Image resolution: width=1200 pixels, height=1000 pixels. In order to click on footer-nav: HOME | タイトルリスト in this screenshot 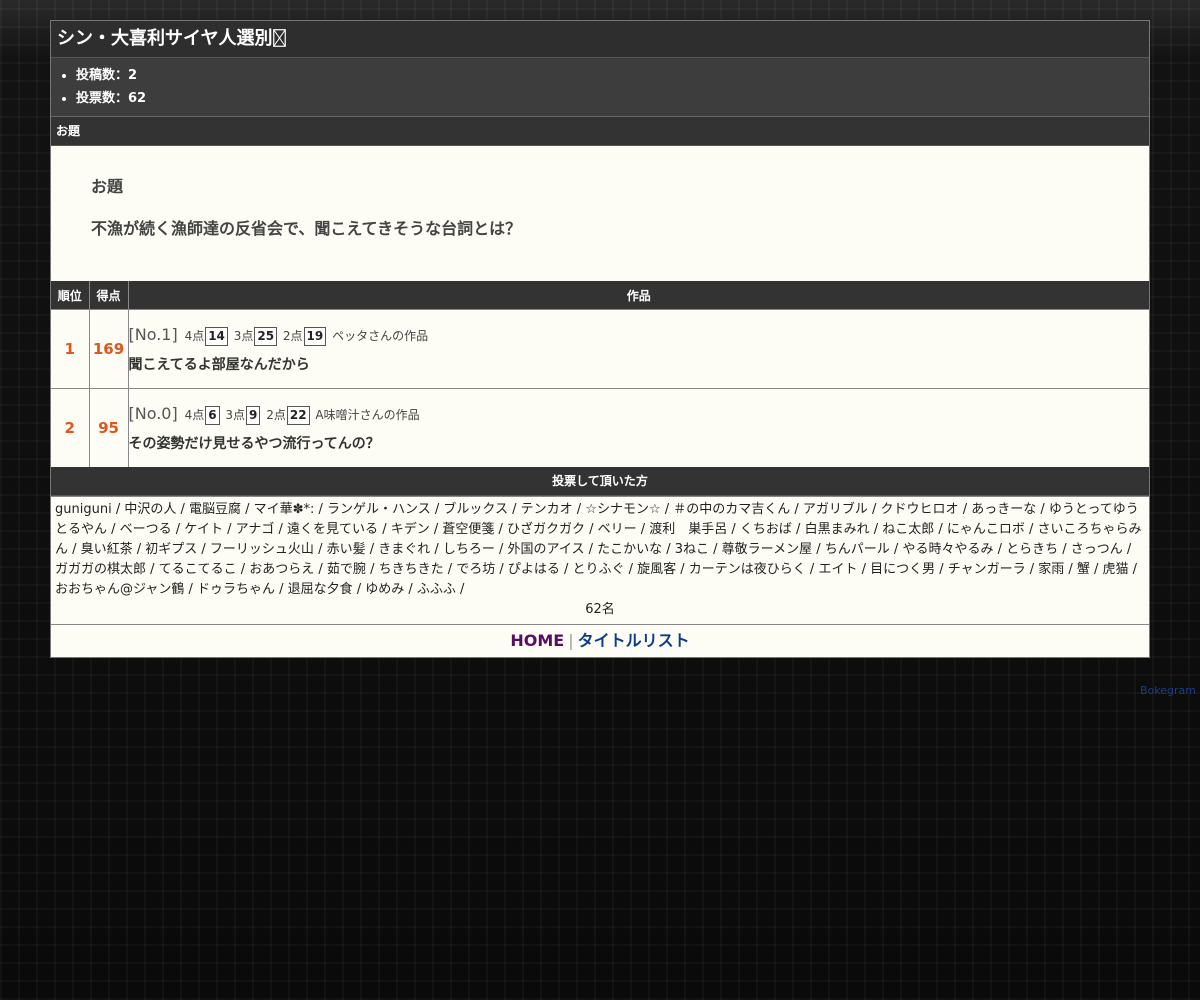, I will do `click(600, 640)`.